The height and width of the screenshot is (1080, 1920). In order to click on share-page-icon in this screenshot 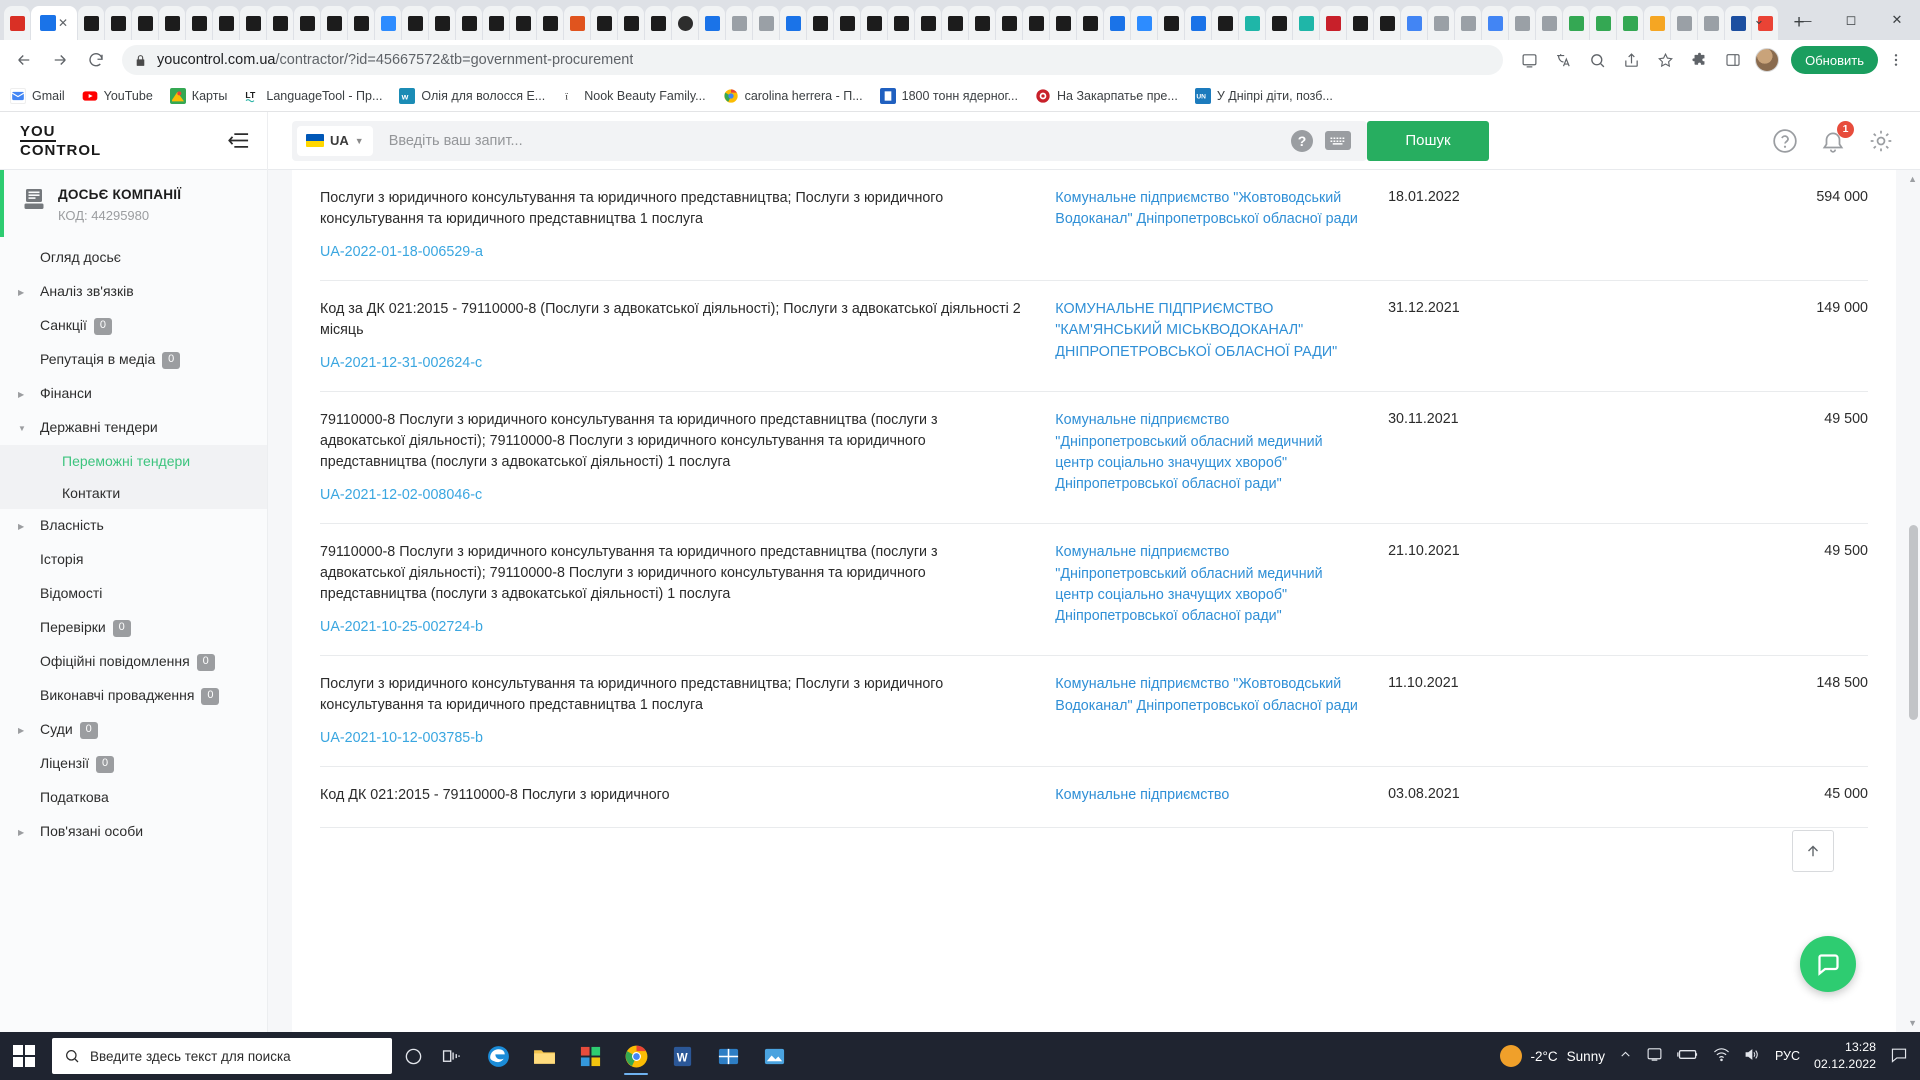, I will do `click(1529, 60)`.